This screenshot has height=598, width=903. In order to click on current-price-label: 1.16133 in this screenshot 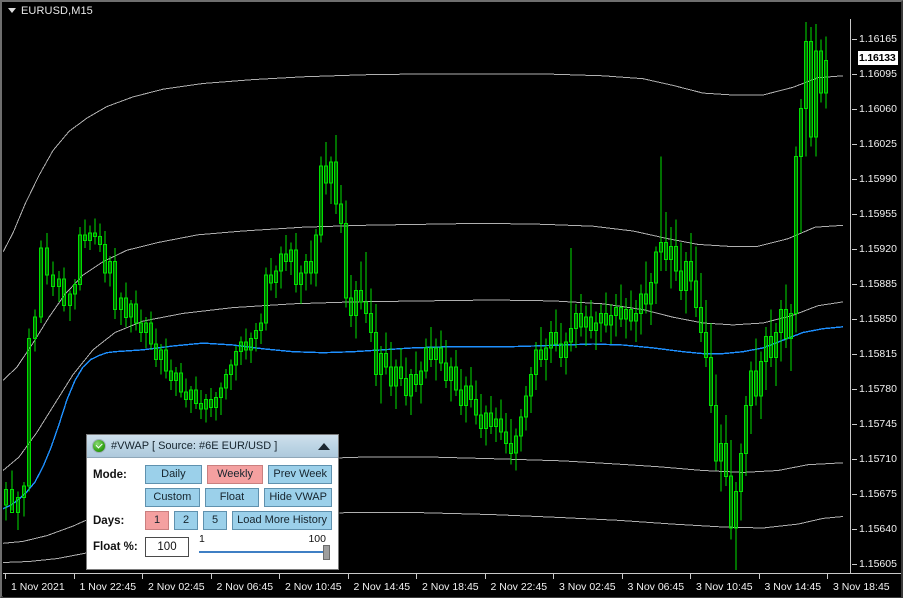, I will do `click(878, 58)`.